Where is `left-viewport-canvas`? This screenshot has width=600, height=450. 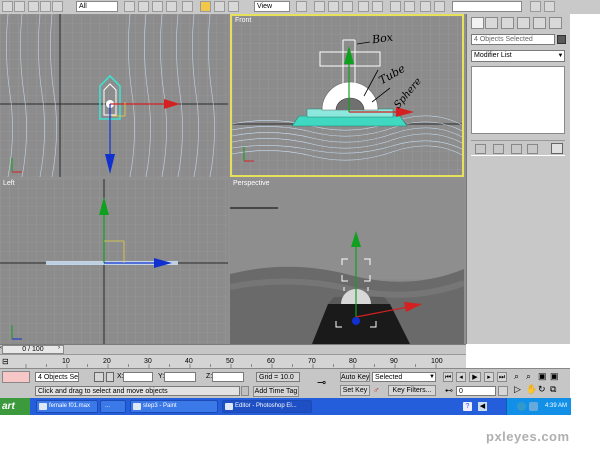
left-viewport-canvas is located at coordinates (114, 261).